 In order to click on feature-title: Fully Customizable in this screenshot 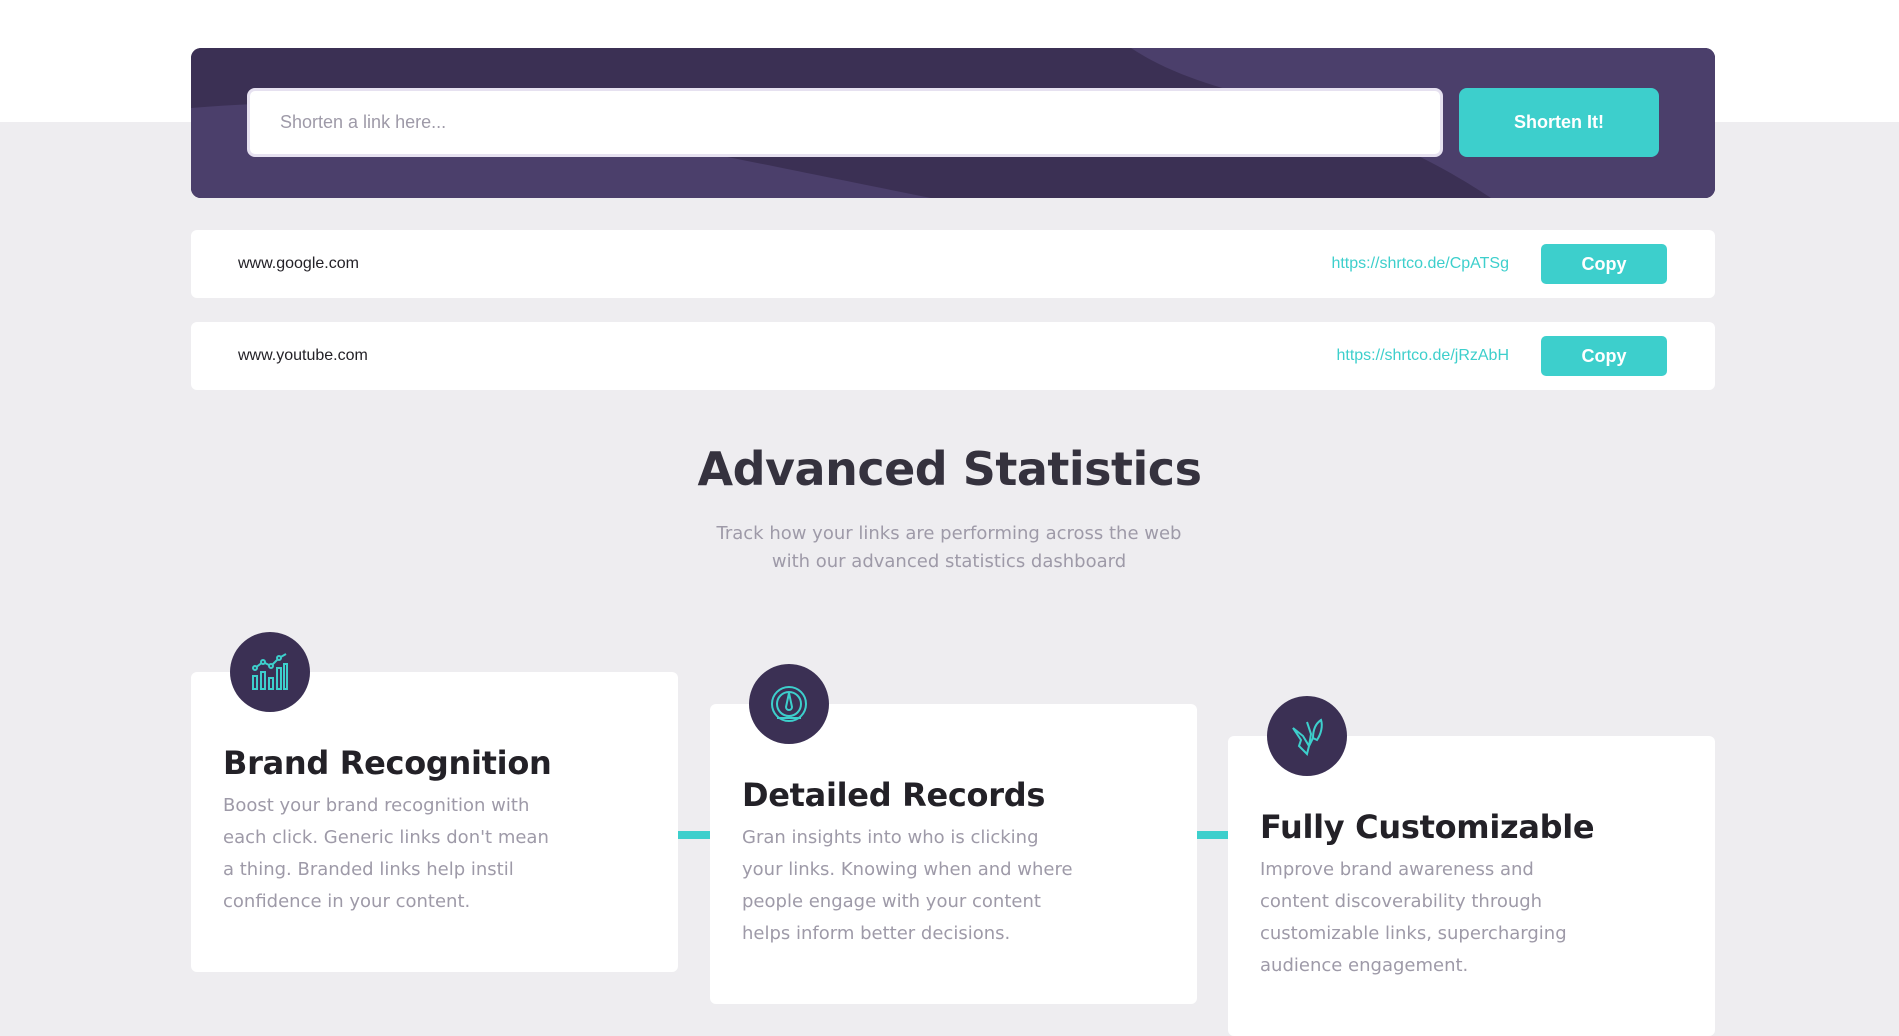, I will do `click(1427, 827)`.